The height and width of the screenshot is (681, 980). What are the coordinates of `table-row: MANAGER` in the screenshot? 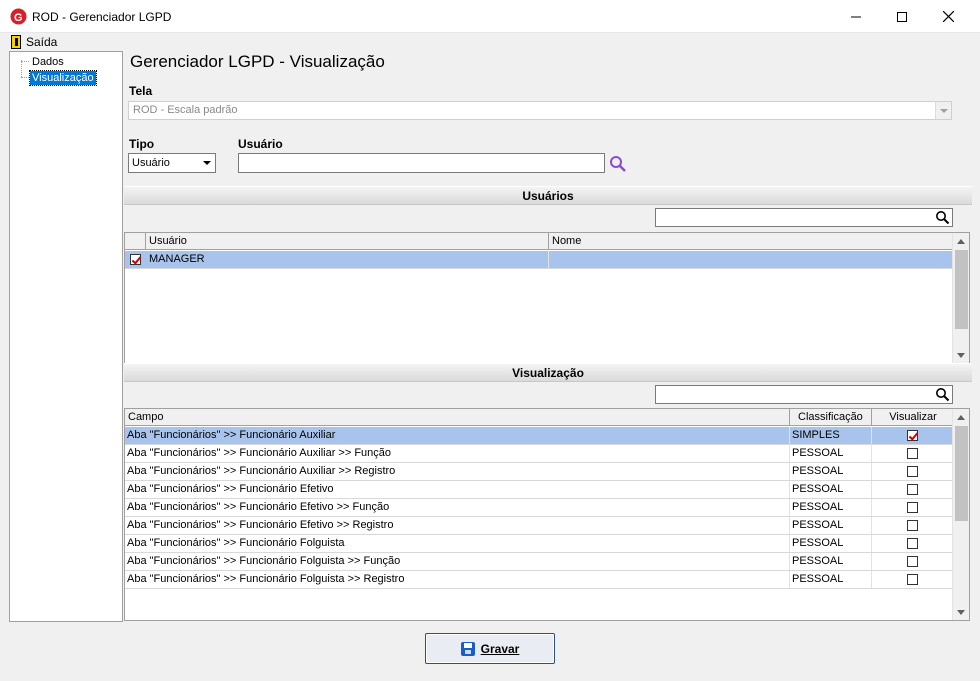 It's located at (539, 260).